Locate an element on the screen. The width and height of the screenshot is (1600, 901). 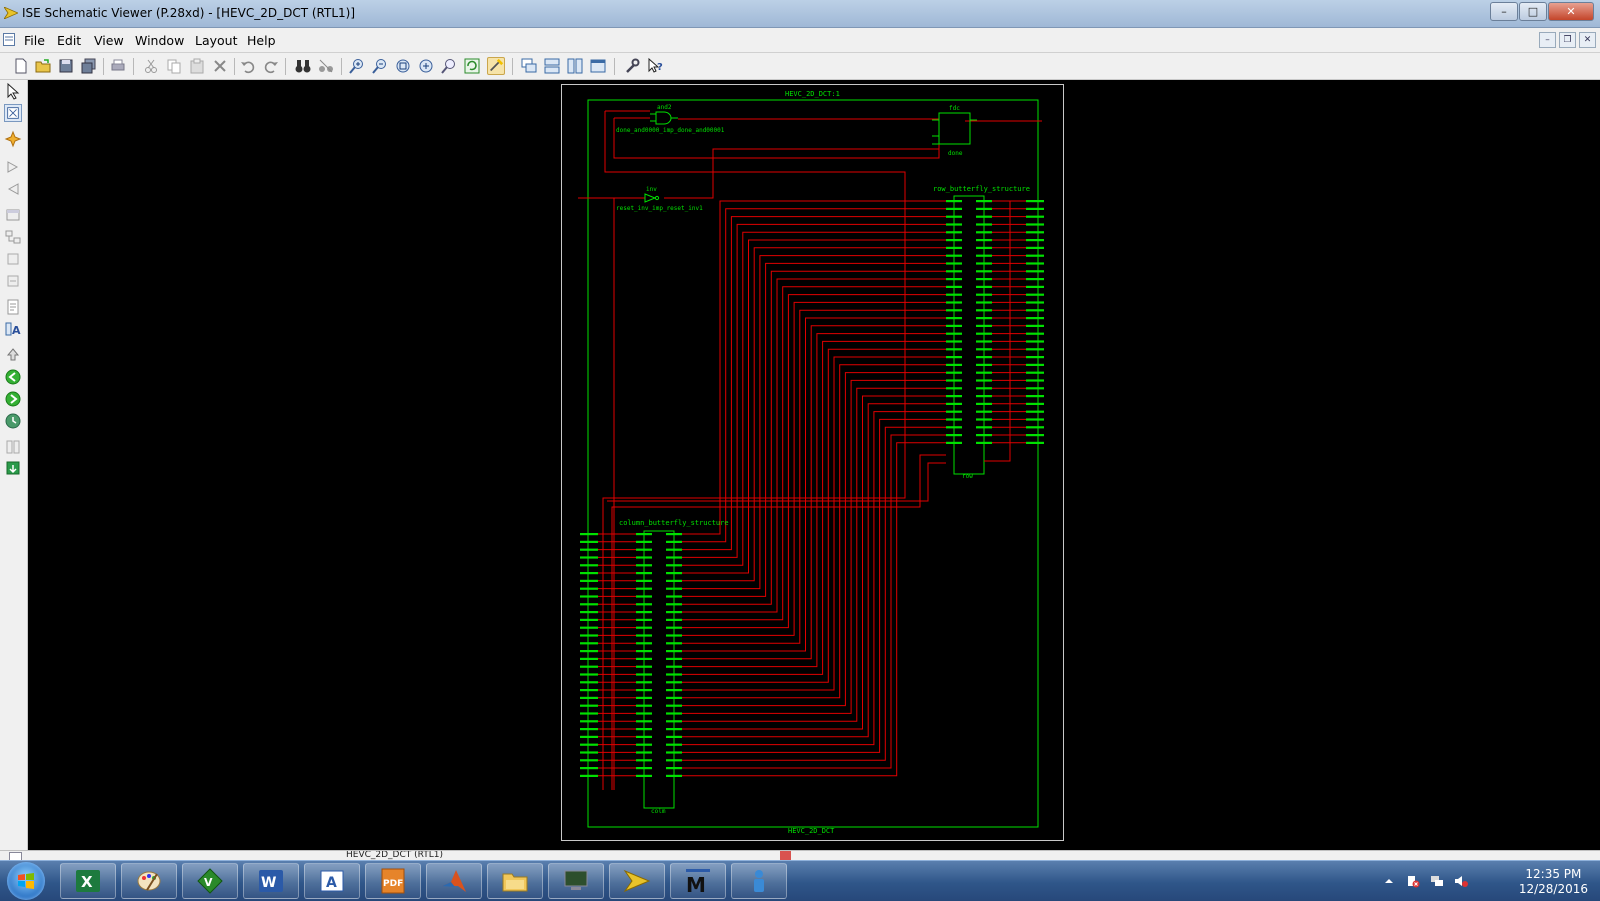
fdc-type: fdc is located at coordinates (954, 108).